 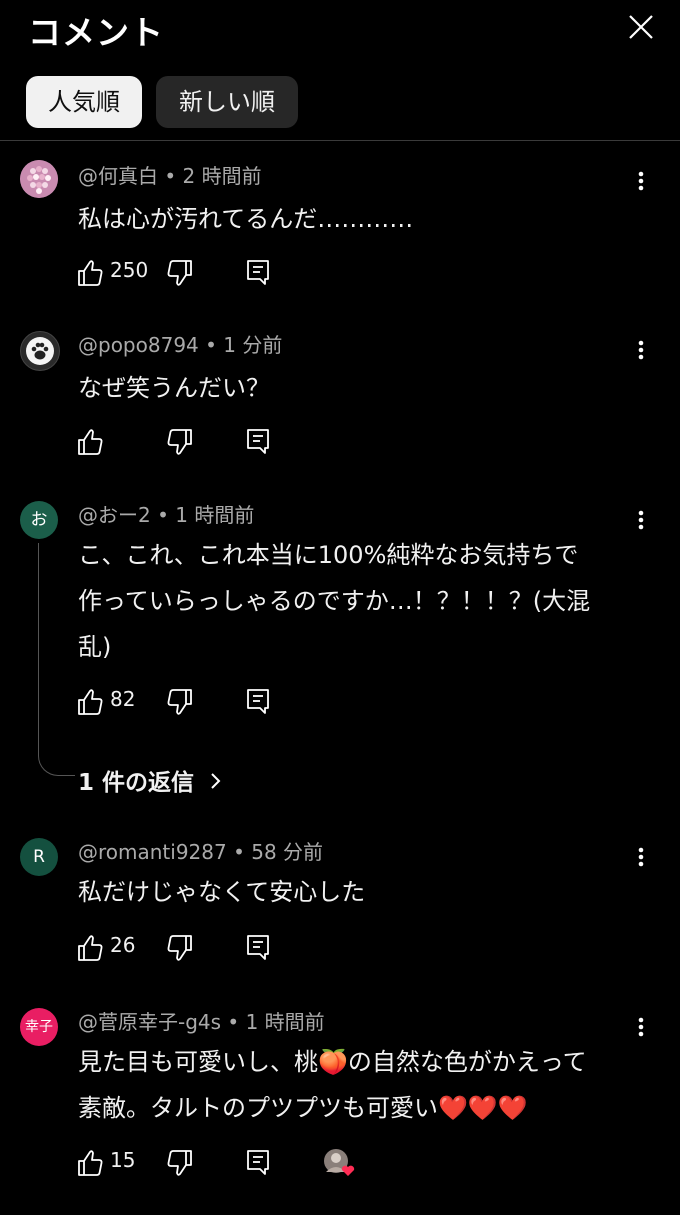 I want to click on comment-text-line: 乱), so click(x=95, y=647).